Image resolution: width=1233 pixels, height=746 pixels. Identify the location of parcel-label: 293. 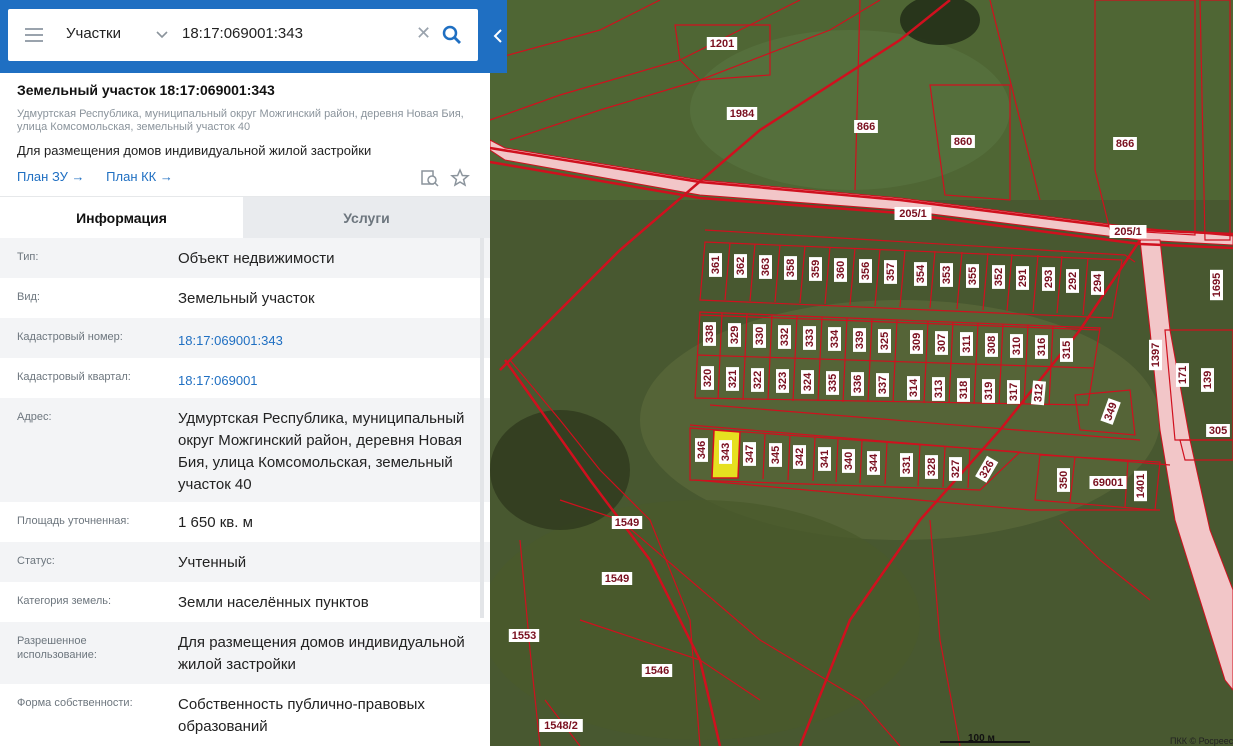
(1048, 279).